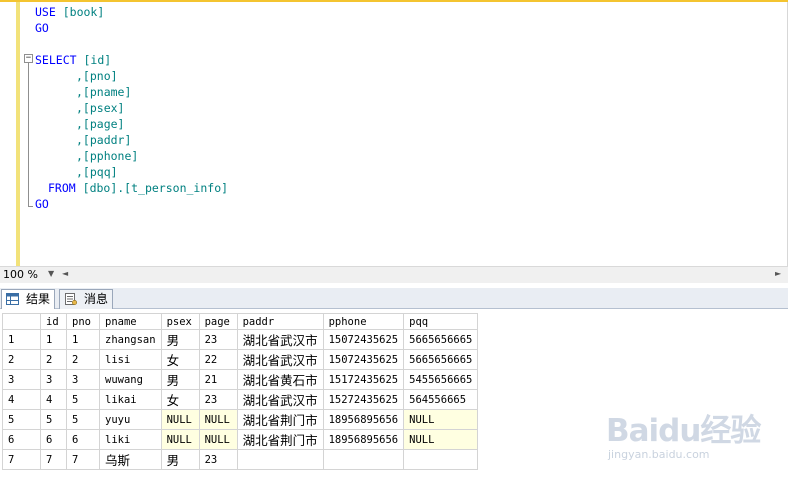 The height and width of the screenshot is (486, 788). What do you see at coordinates (280, 379) in the screenshot?
I see `grid-cell-paddr: 湖北省黄石市` at bounding box center [280, 379].